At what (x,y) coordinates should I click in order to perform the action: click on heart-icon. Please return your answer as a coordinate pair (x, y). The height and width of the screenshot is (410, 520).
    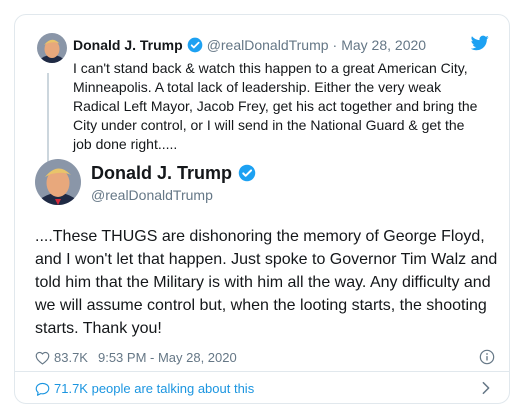
    Looking at the image, I should click on (42, 358).